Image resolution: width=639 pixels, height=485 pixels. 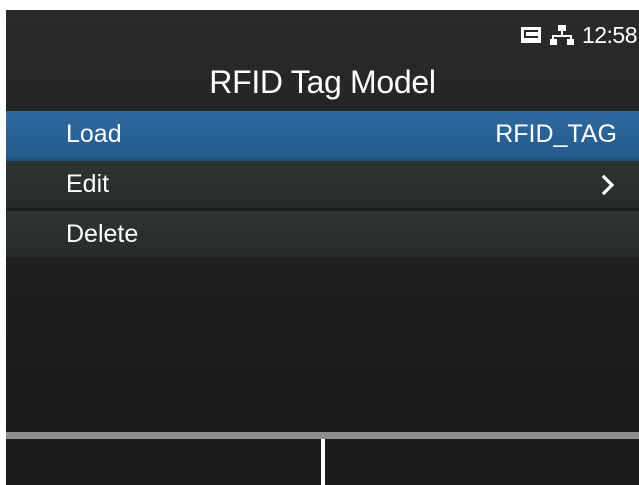 I want to click on menu-item-label: Delete, so click(x=102, y=234).